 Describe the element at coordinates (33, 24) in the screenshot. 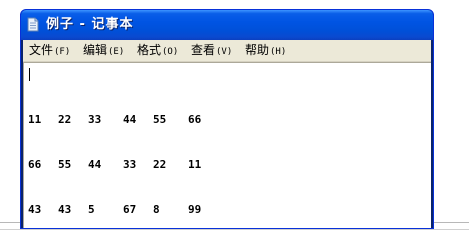

I see `notepad-icon` at that location.